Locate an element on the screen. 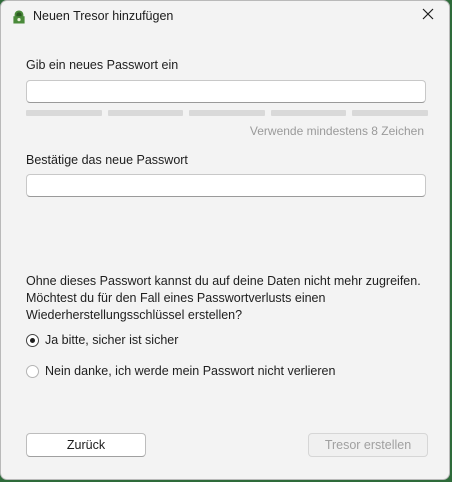 This screenshot has width=452, height=482. close-button is located at coordinates (428, 16).